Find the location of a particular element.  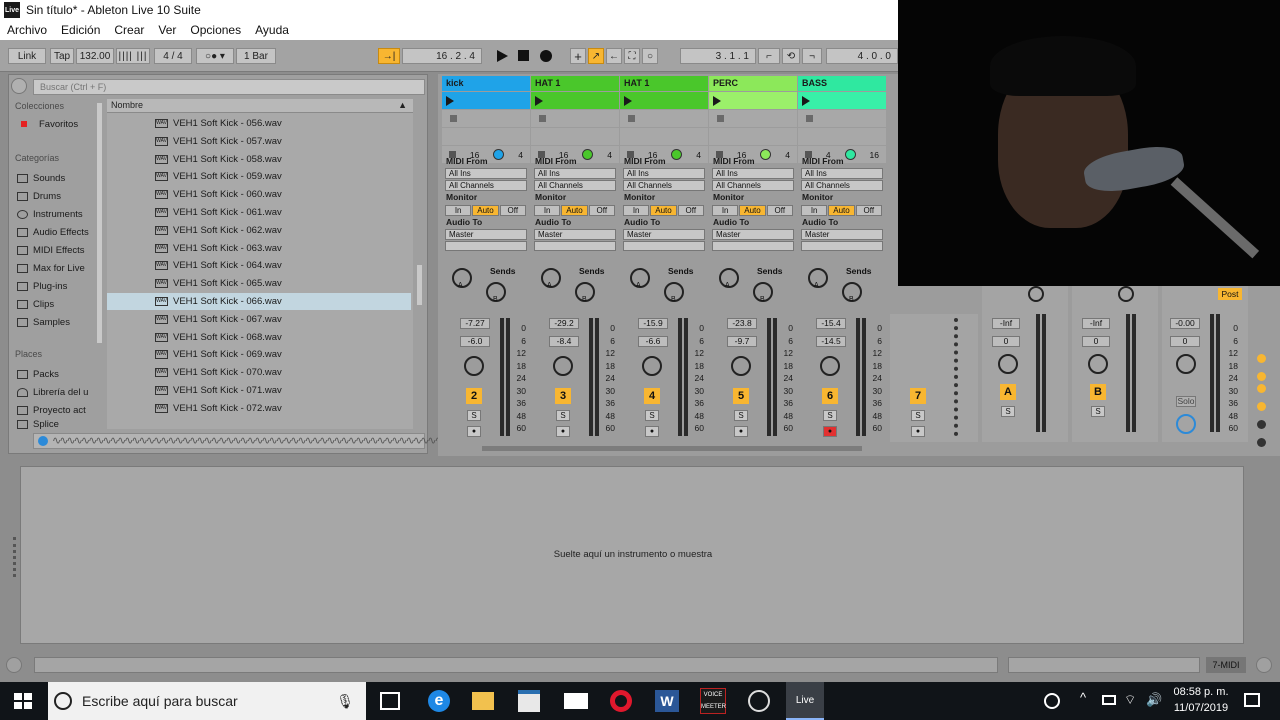

return-b-volume: -Inf is located at coordinates (1096, 323).